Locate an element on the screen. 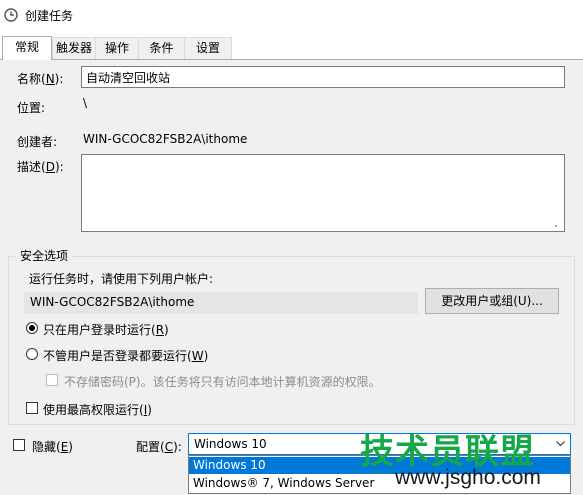  tab-settings: 设置 is located at coordinates (208, 48).